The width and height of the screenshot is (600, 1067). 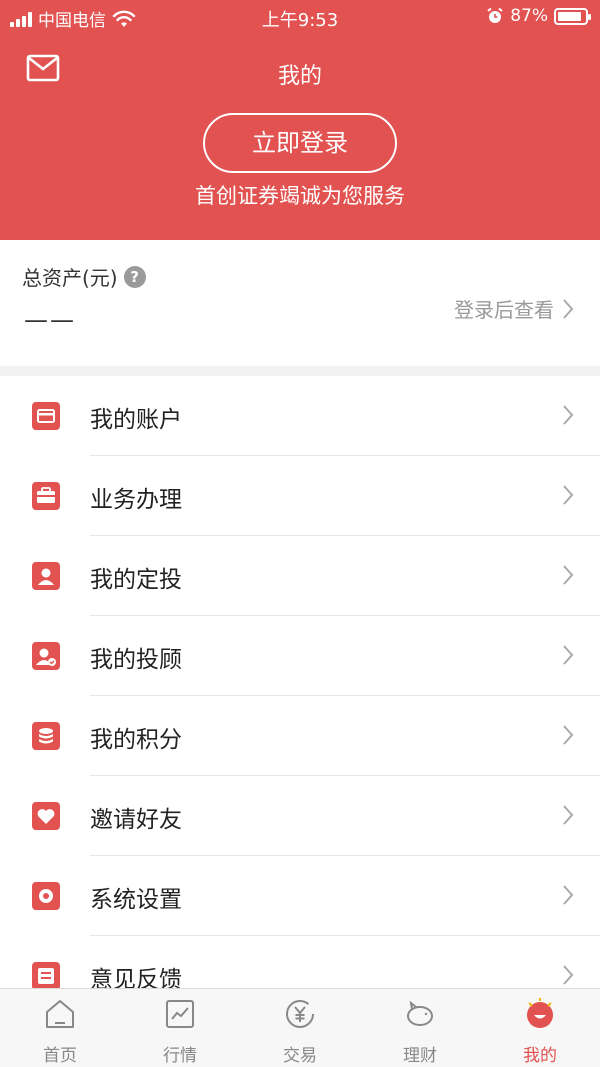 I want to click on view-after-login-label: 登录后查看, so click(x=504, y=310).